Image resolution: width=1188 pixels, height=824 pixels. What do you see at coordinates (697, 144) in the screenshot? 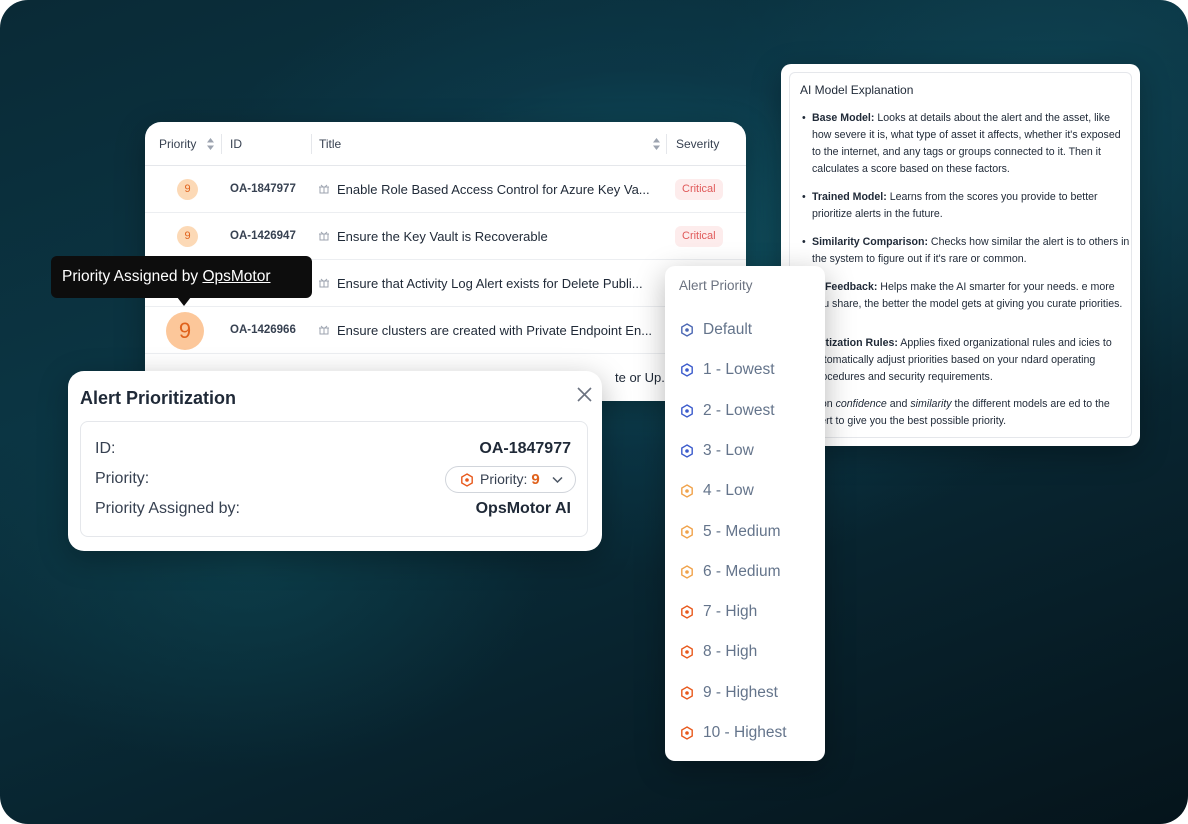
I see `column-header-severity: Severity` at bounding box center [697, 144].